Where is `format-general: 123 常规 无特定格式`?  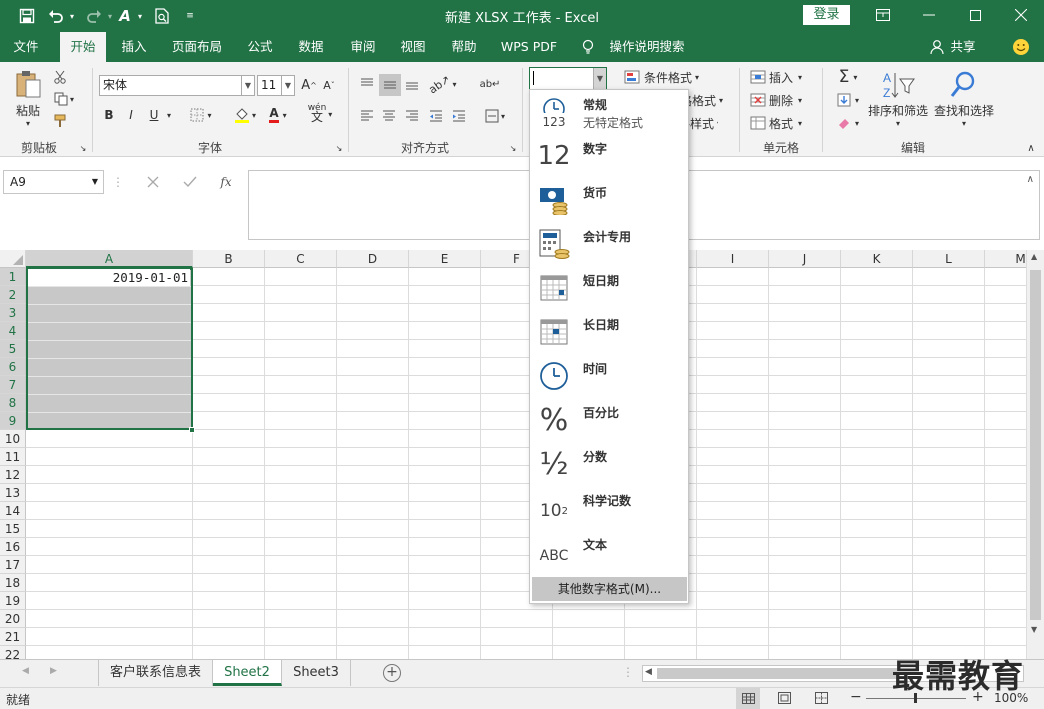 format-general: 123 常规 无特定格式 is located at coordinates (609, 112).